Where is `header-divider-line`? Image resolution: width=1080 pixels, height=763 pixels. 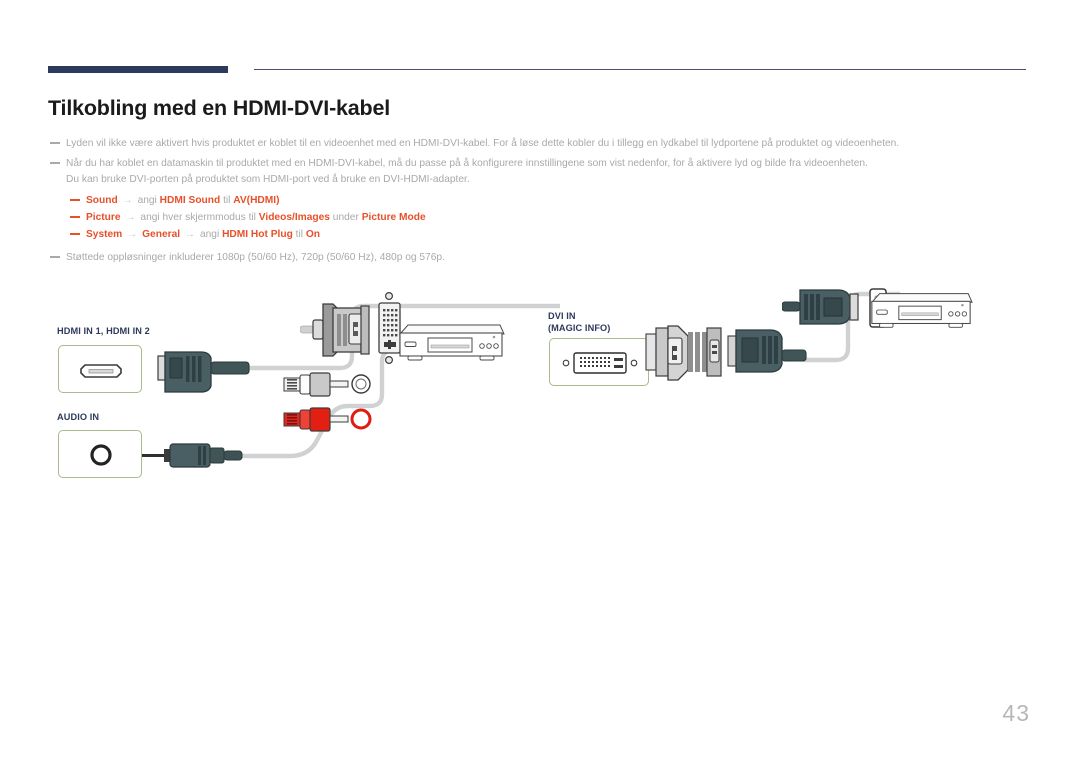
header-divider-line is located at coordinates (640, 69).